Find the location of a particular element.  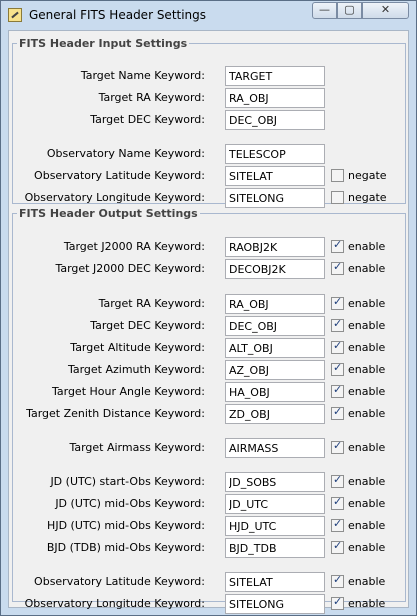

output-hjd-mid-label: HJD (UTC) mid-Obs Keyword: is located at coordinates (126, 525).